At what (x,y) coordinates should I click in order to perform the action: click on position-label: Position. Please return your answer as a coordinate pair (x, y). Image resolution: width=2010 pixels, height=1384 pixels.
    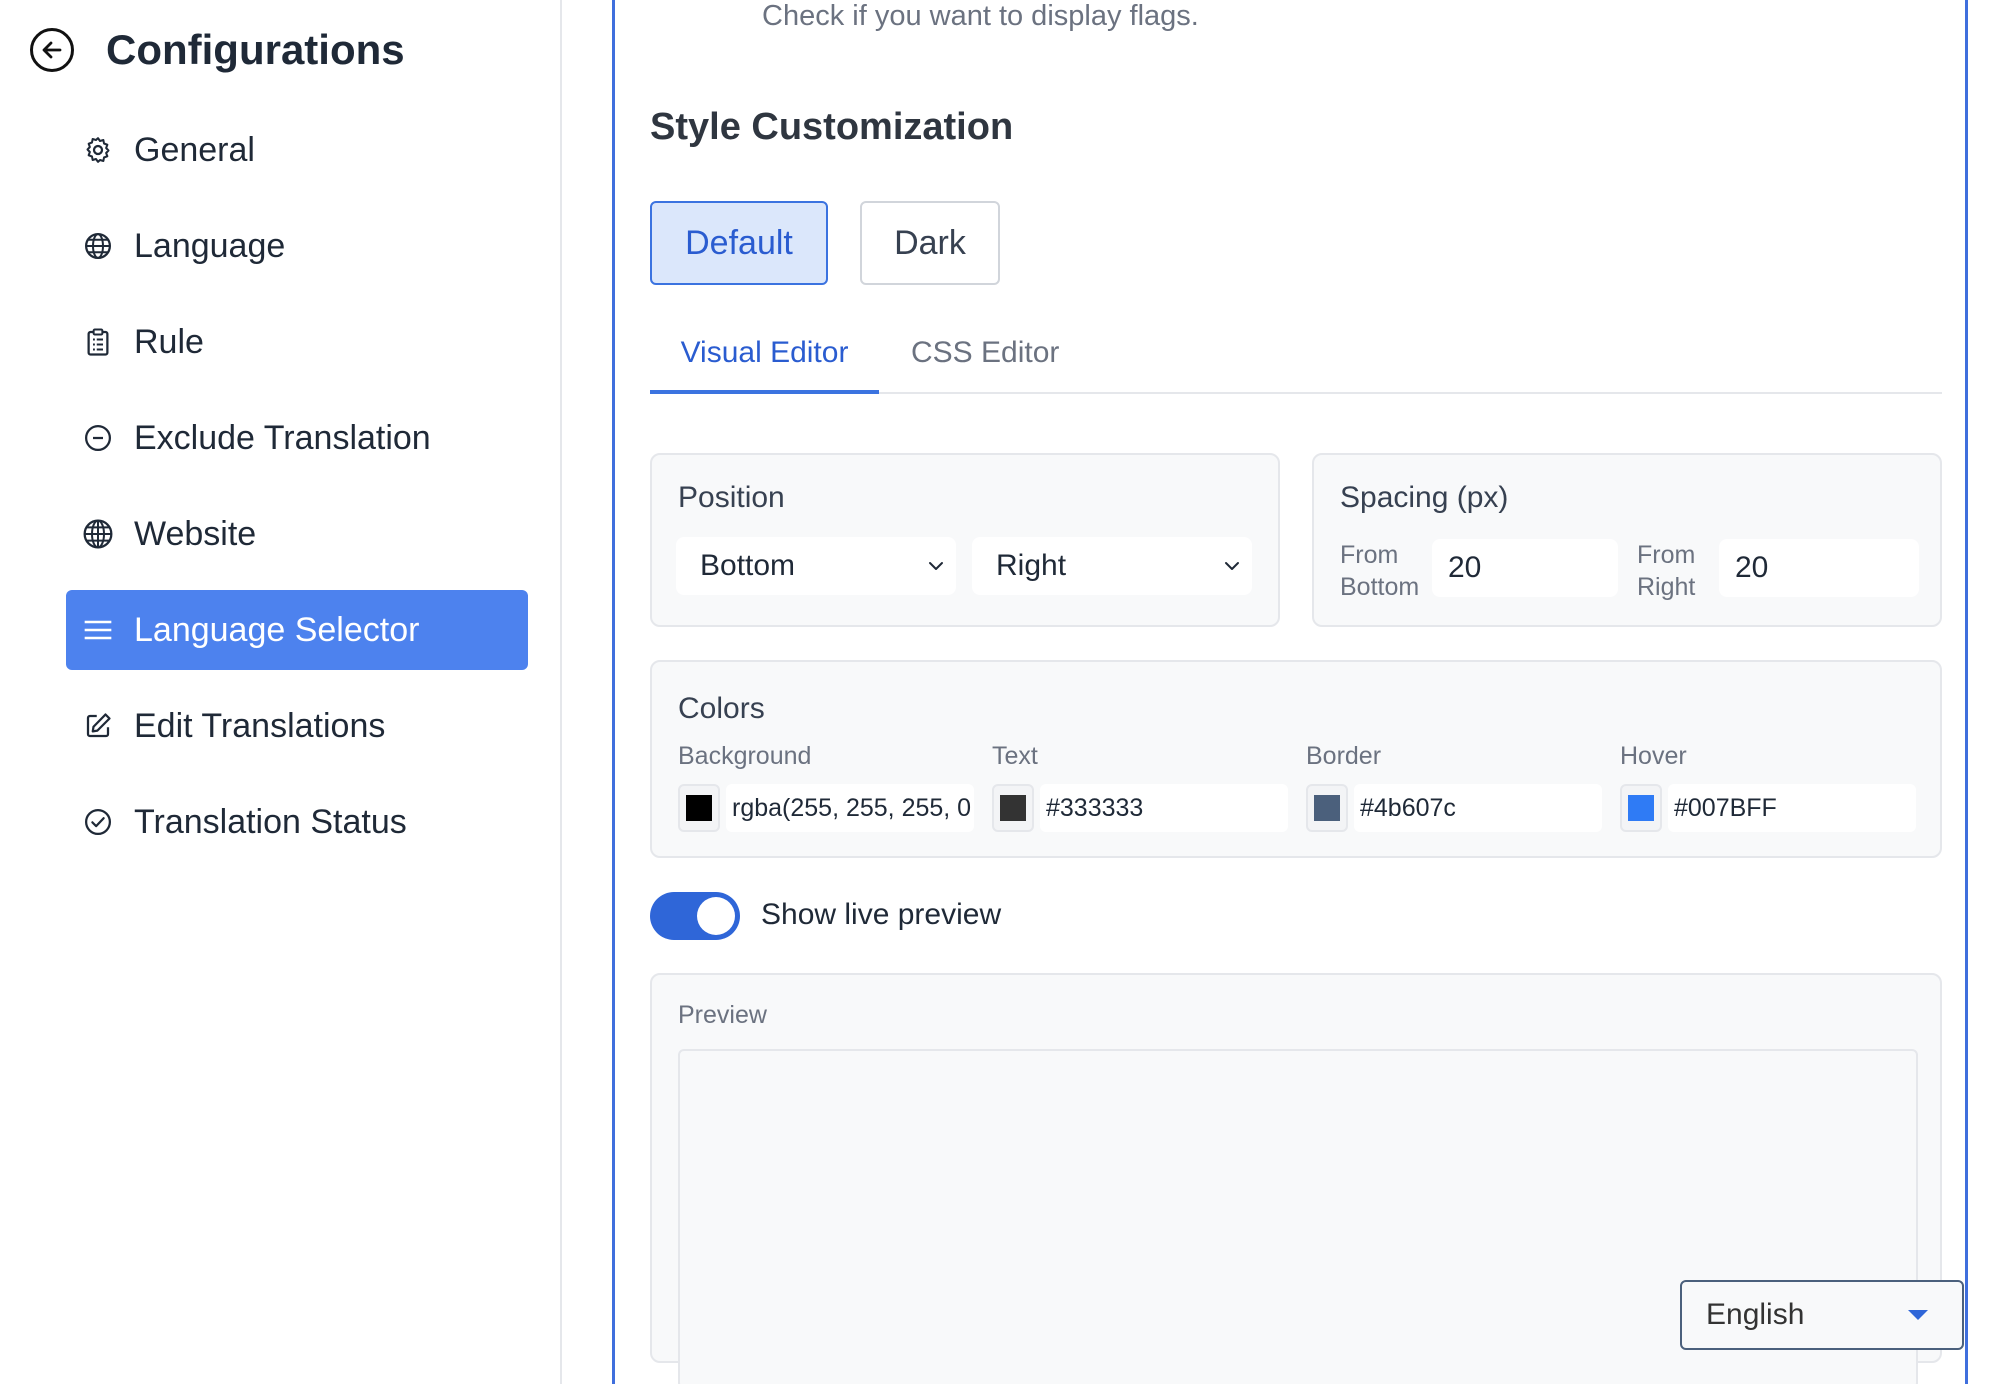
    Looking at the image, I should click on (731, 497).